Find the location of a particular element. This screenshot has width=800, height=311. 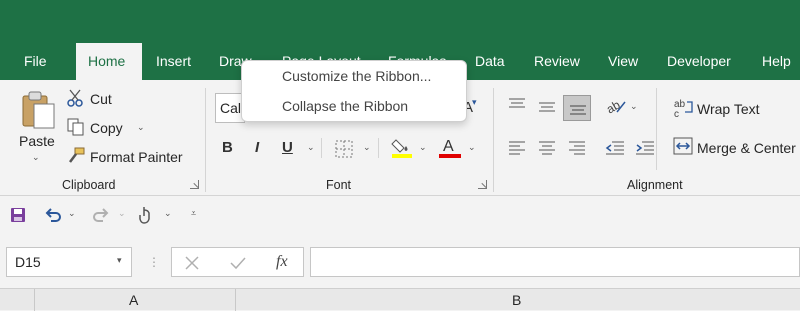

tab-data: Data is located at coordinates (490, 61).